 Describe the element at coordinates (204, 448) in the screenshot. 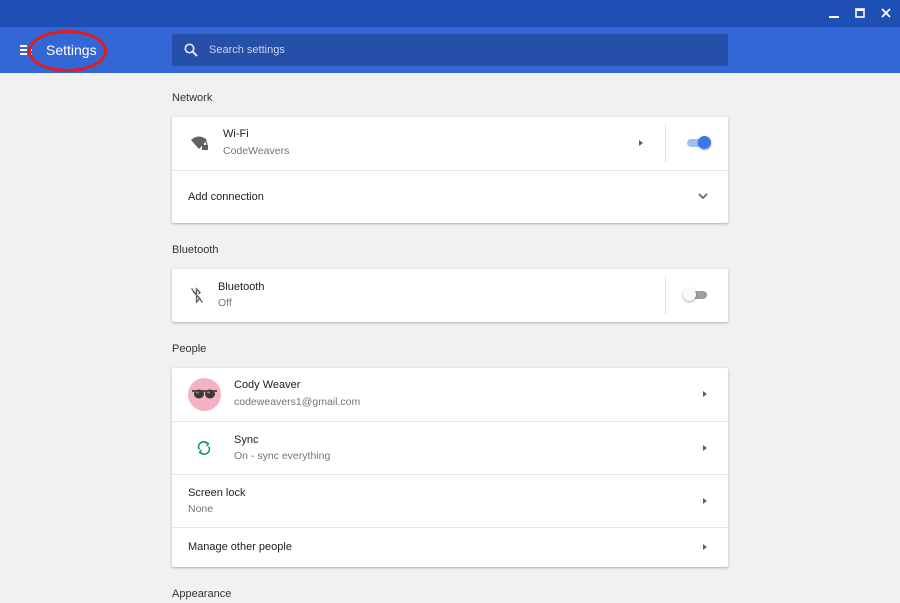

I see `sync-icon` at that location.